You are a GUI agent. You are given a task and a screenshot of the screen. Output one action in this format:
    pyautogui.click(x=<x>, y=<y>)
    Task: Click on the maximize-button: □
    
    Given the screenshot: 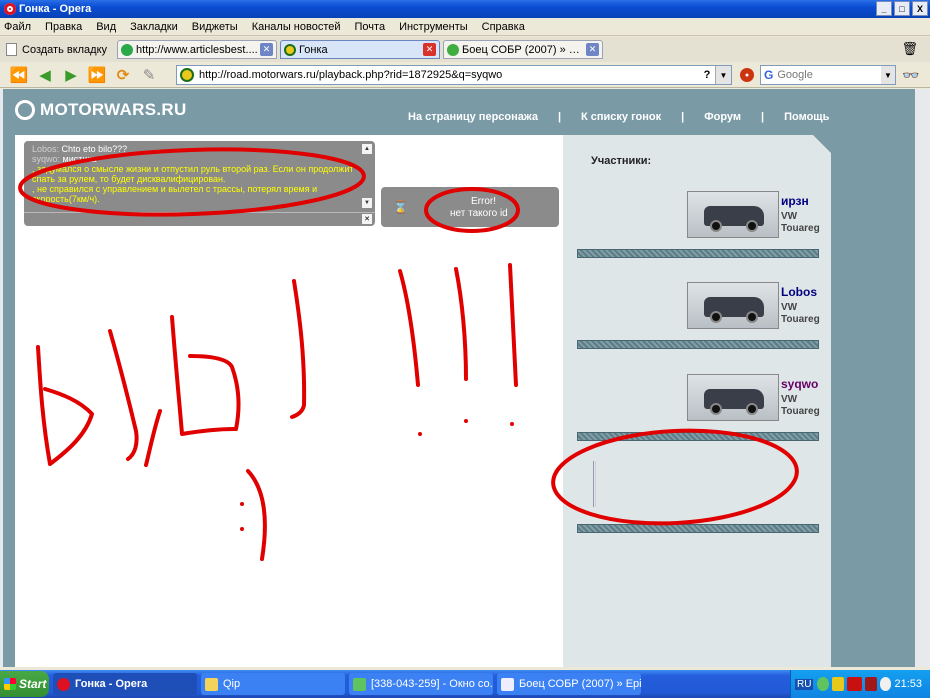 What is the action you would take?
    pyautogui.click(x=902, y=8)
    